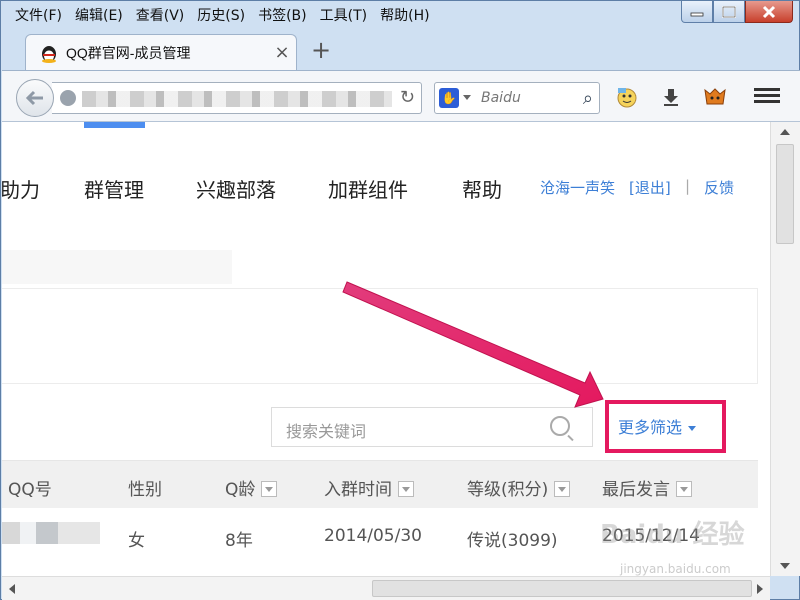 Image resolution: width=800 pixels, height=600 pixels. I want to click on menu-tools: 工具(T), so click(344, 16).